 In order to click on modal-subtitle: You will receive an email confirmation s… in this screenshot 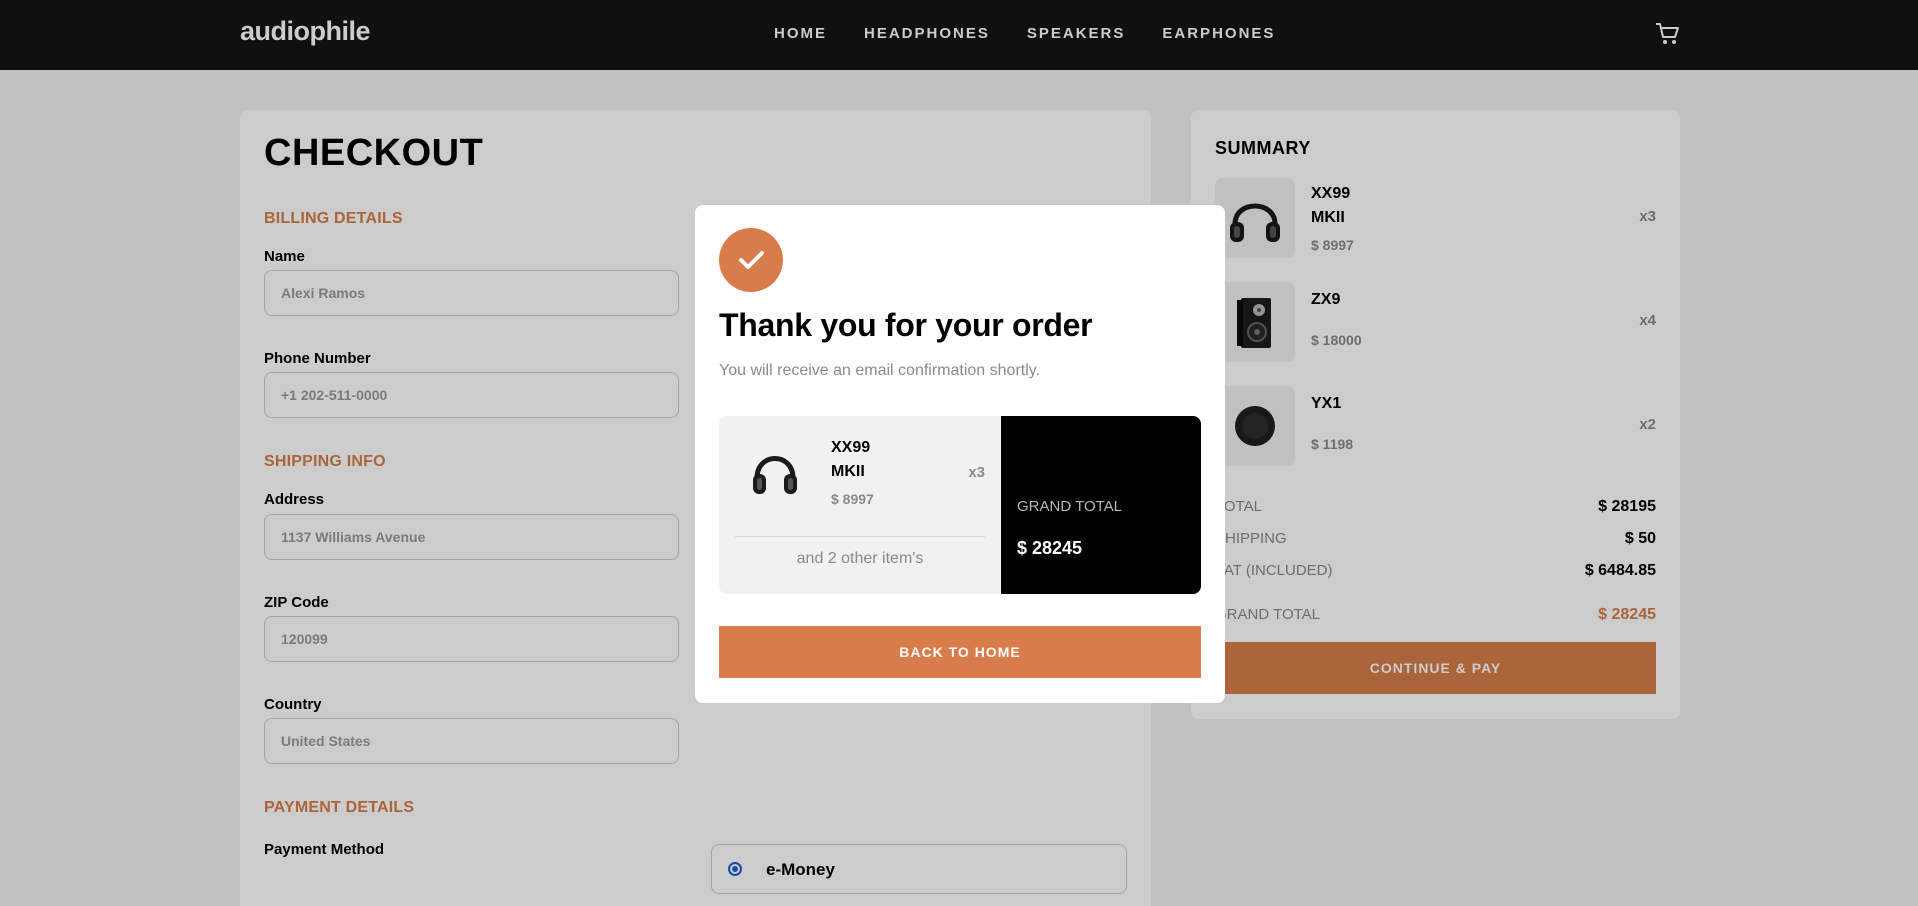, I will do `click(880, 370)`.